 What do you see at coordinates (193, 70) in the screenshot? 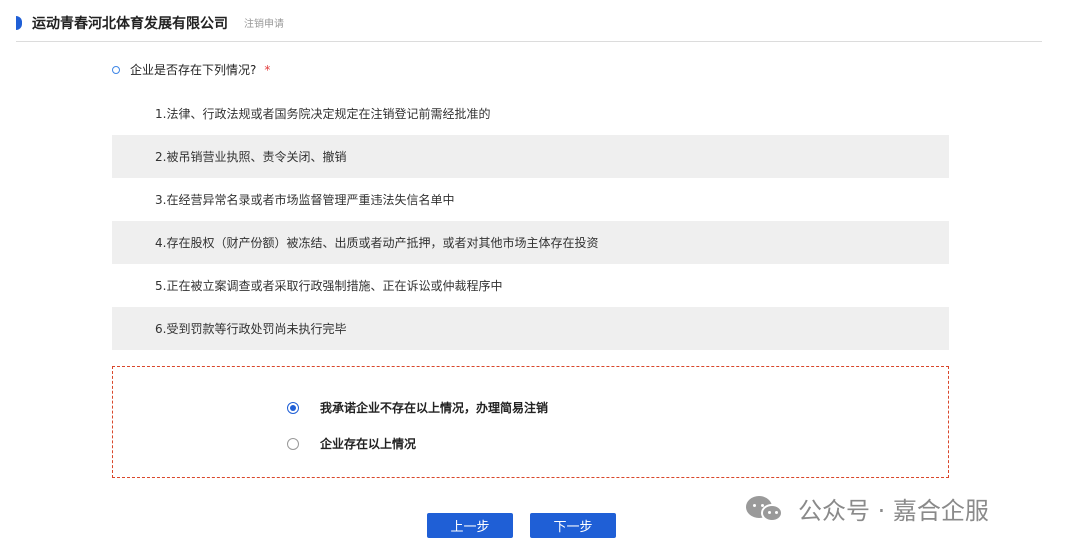
I see `question-text: 企业是否存在下列情况?` at bounding box center [193, 70].